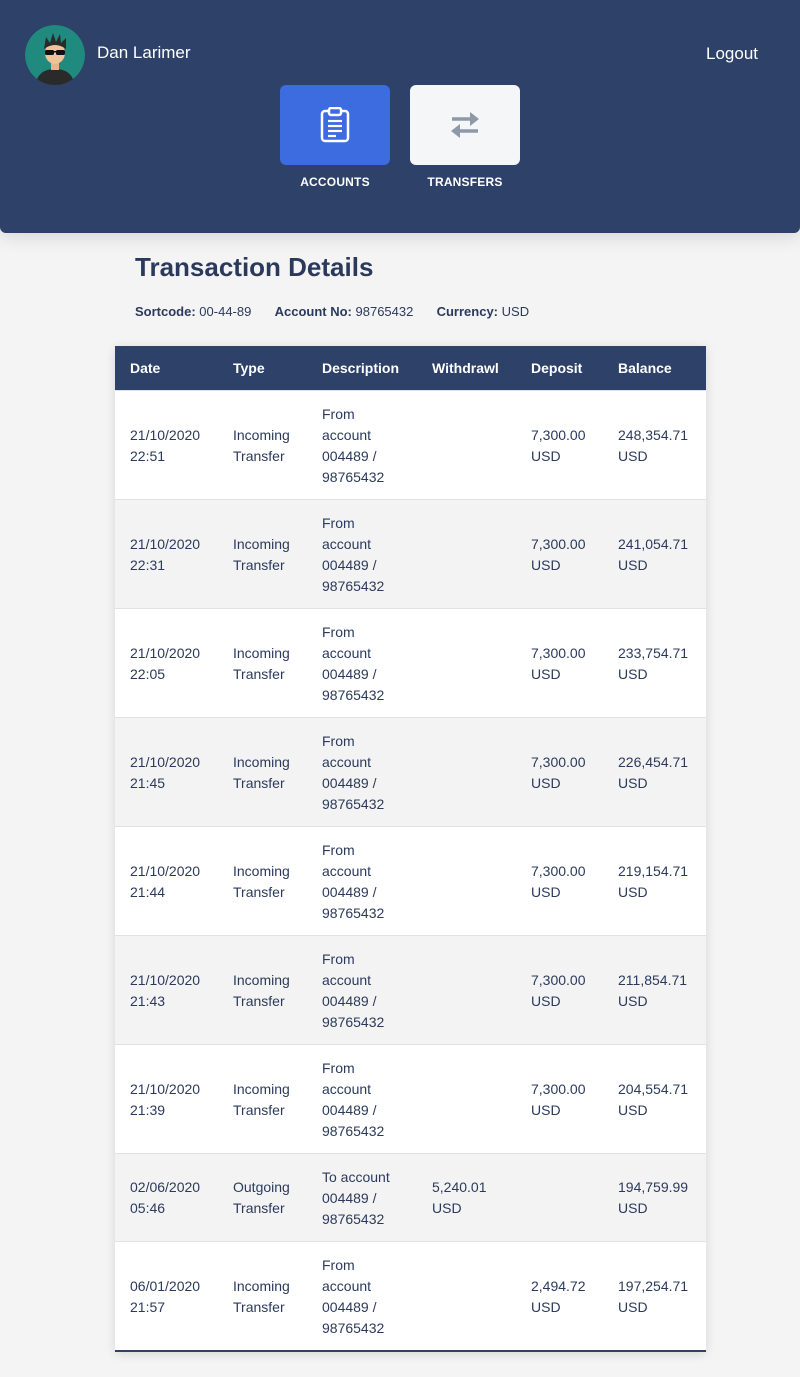 The width and height of the screenshot is (800, 1377). What do you see at coordinates (652, 991) in the screenshot?
I see `balance-cell: 211,854.71 USD` at bounding box center [652, 991].